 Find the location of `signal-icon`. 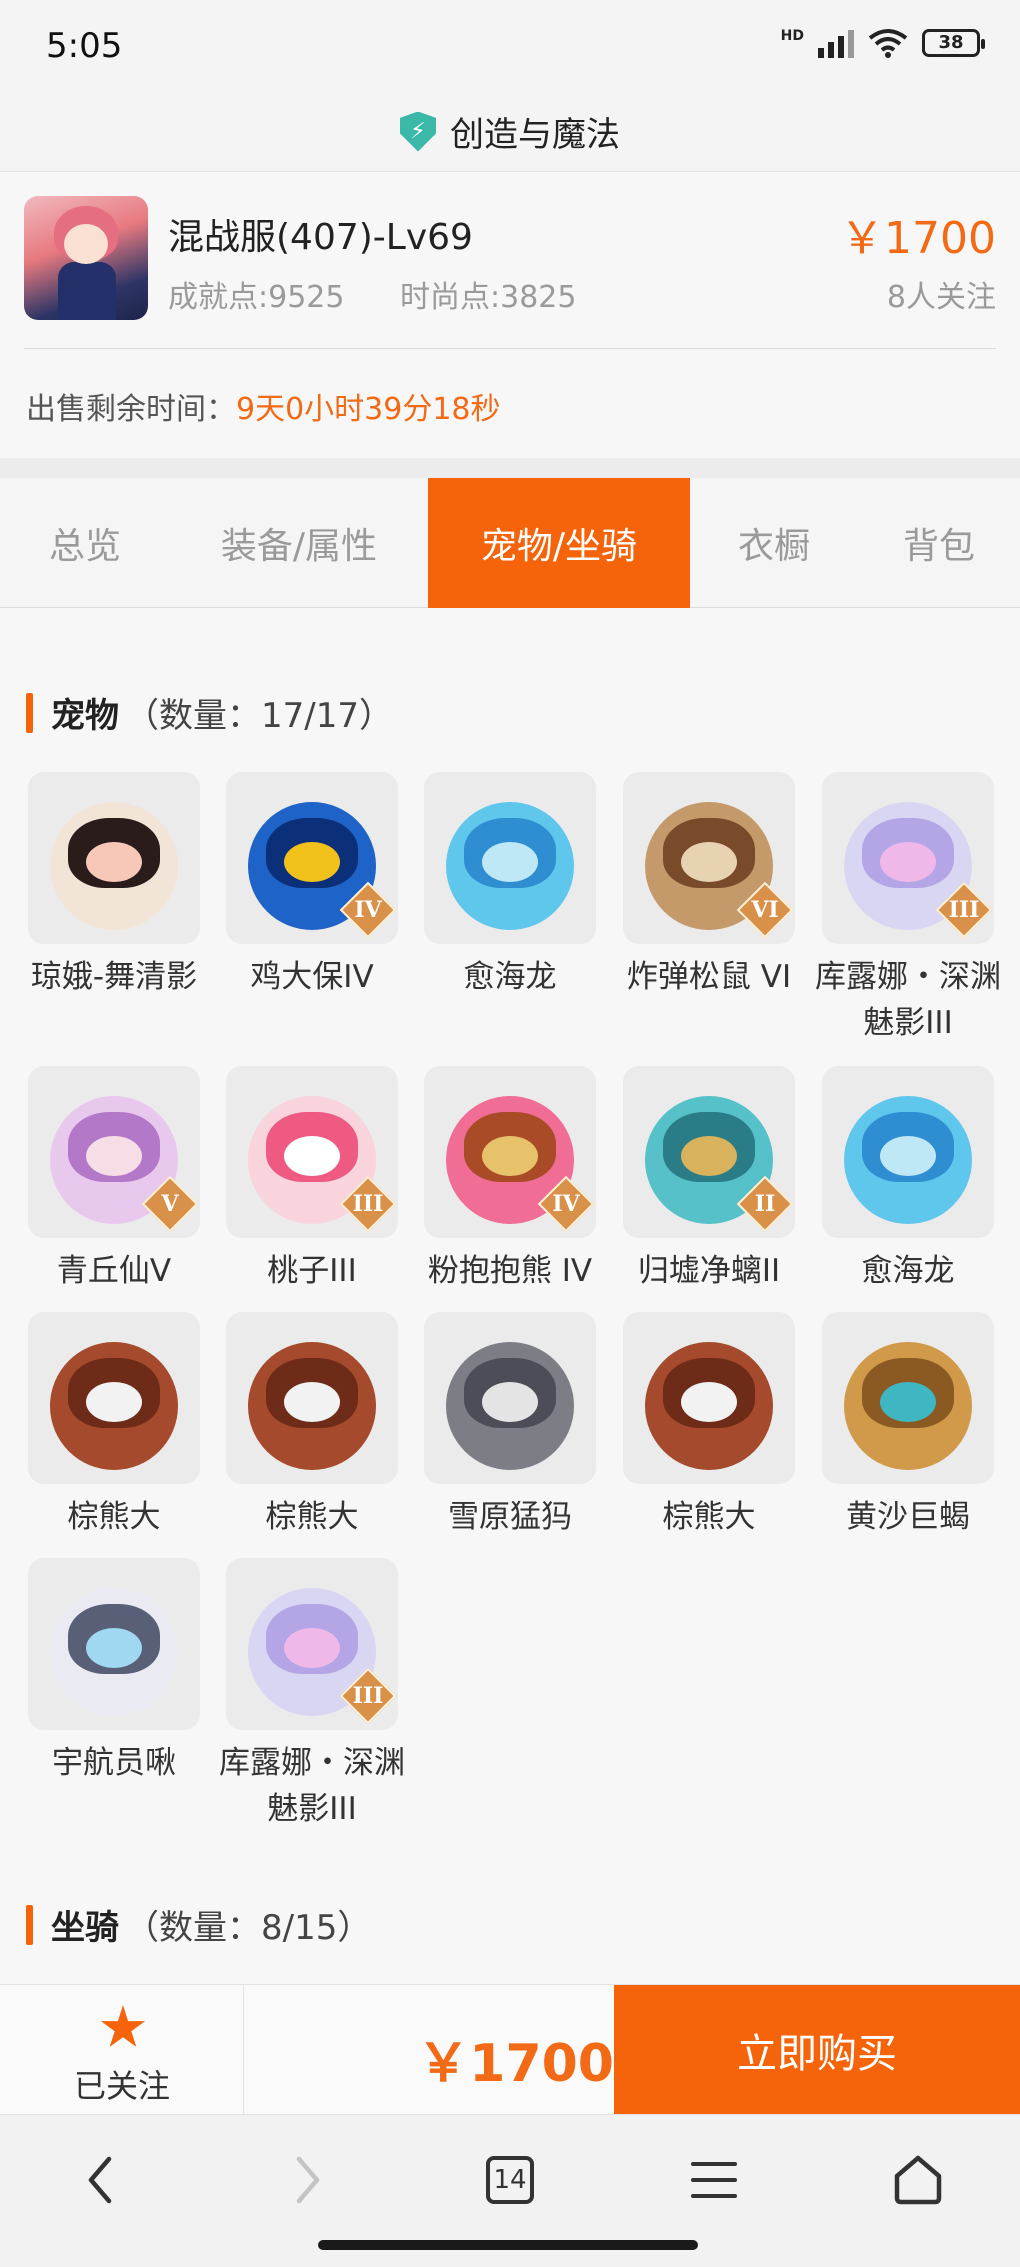

signal-icon is located at coordinates (836, 43).